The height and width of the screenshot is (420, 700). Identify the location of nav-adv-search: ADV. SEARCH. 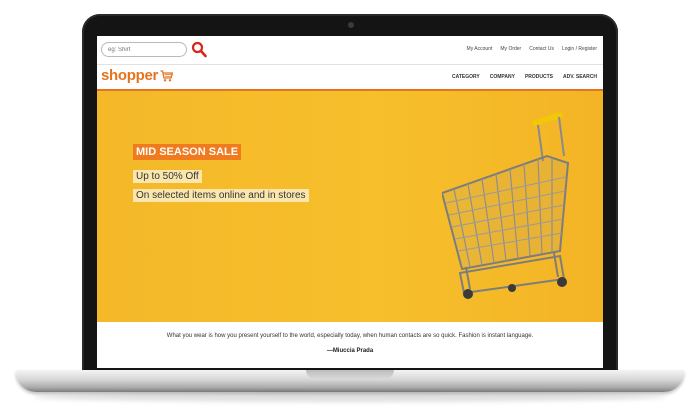
(580, 77).